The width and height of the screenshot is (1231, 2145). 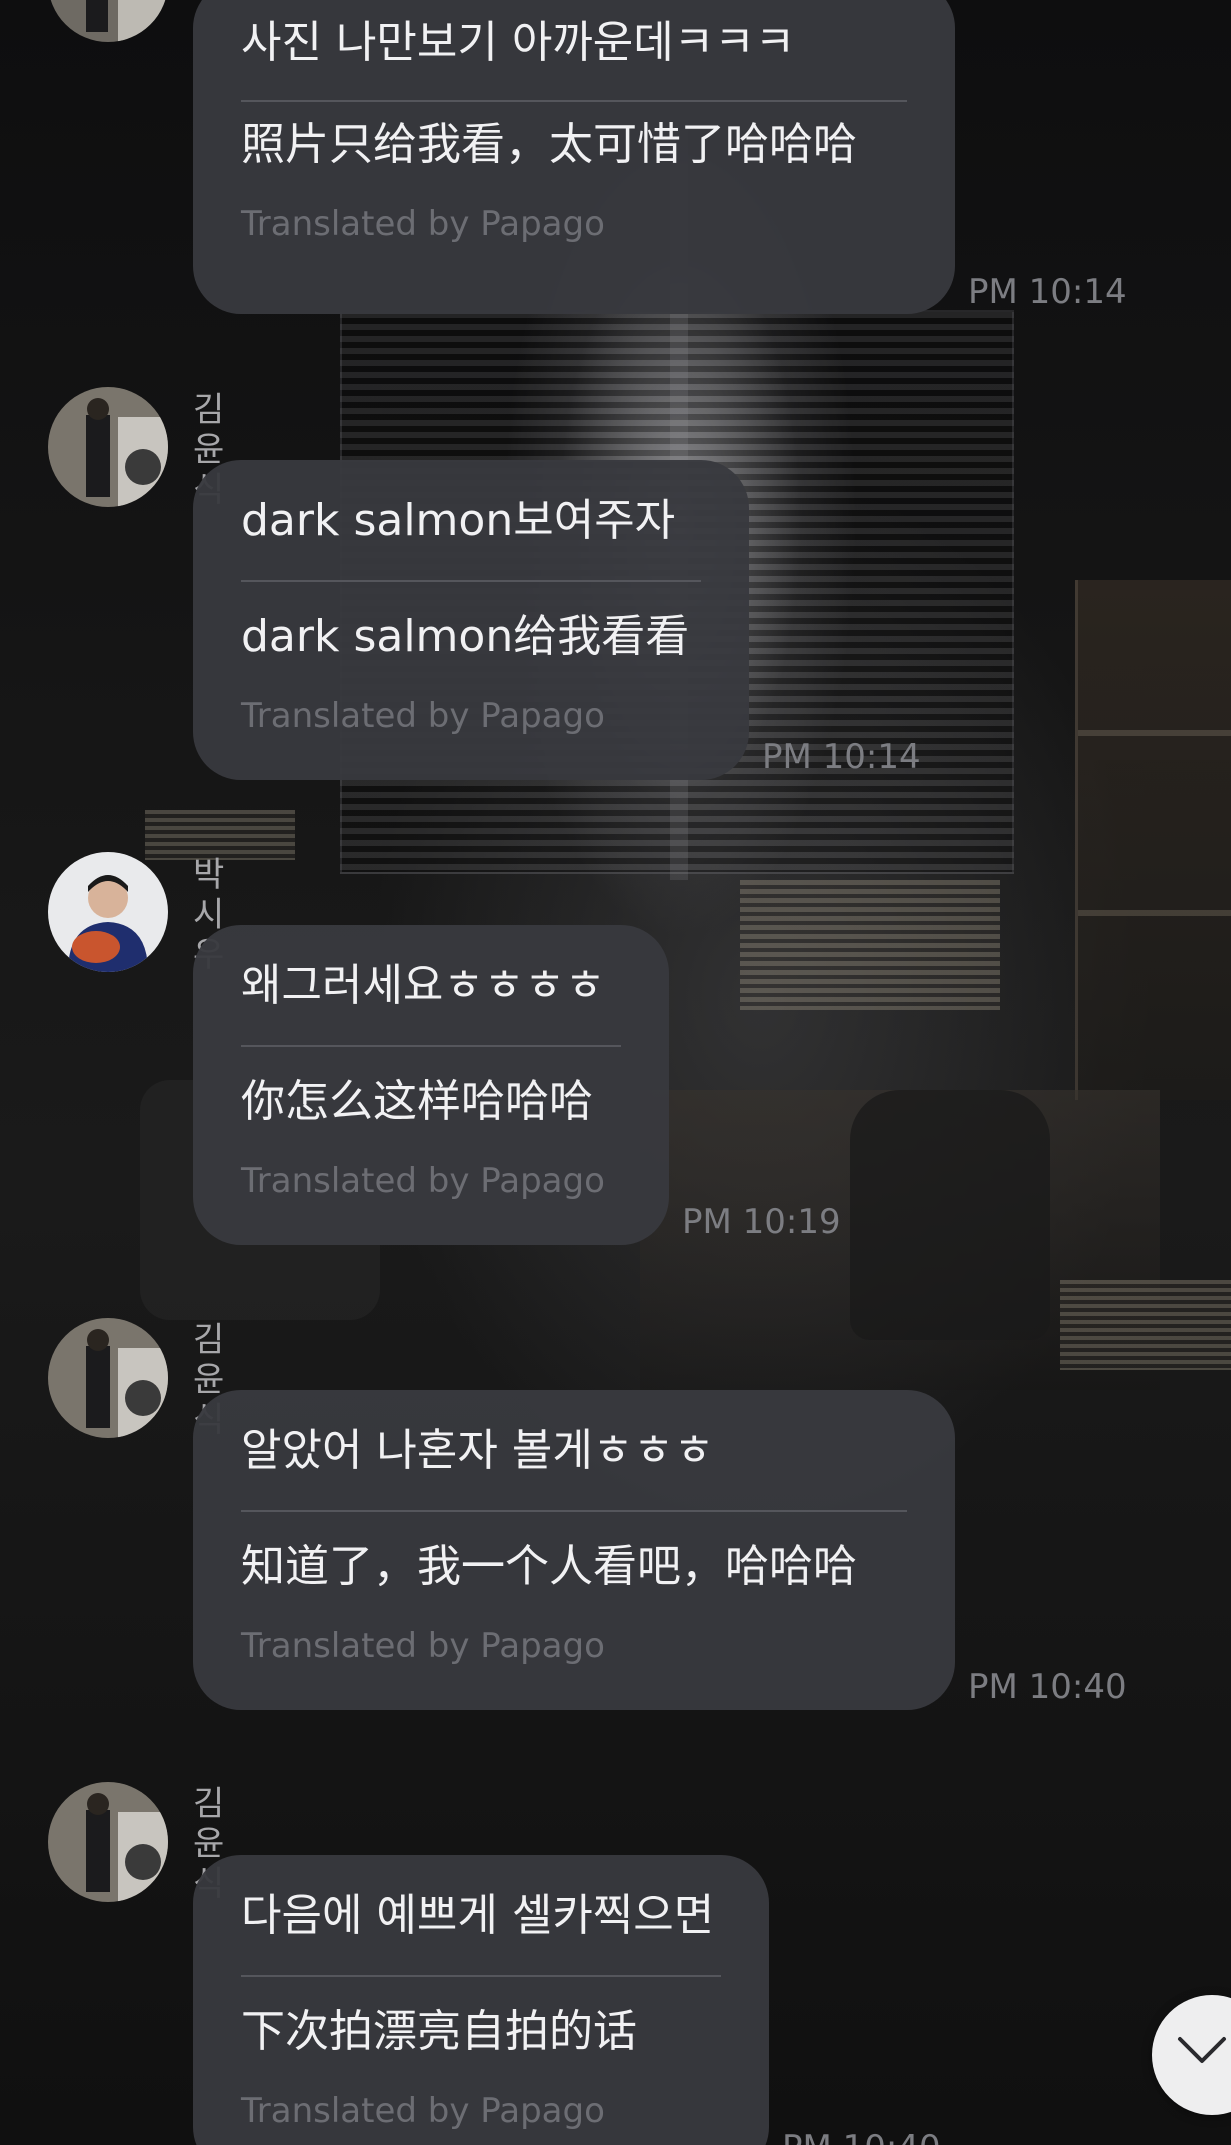 I want to click on scroll-to-bottom-button, so click(x=1191, y=2055).